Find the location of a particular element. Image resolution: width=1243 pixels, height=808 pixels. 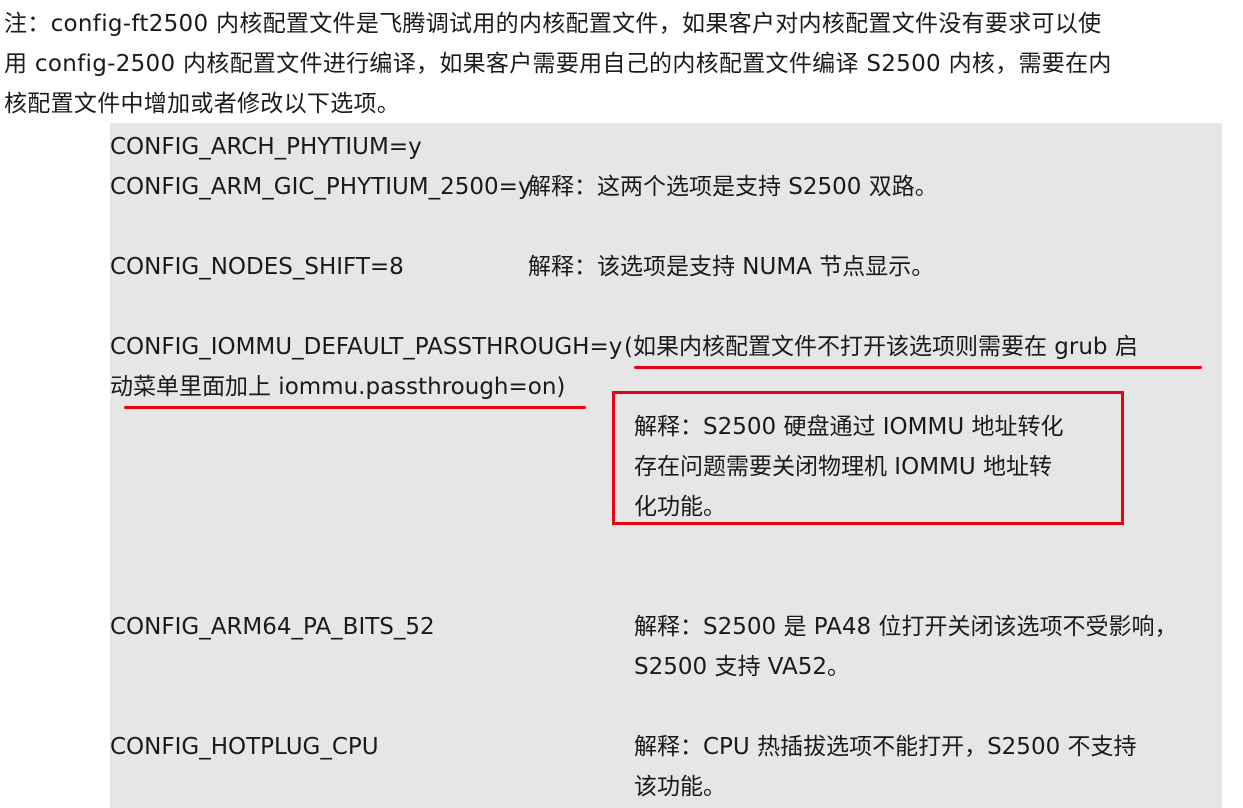

note-pa-bits-line-1: 解释：S2500 是 PA48 位打开关闭该选项不受影响， is located at coordinates (906, 627).